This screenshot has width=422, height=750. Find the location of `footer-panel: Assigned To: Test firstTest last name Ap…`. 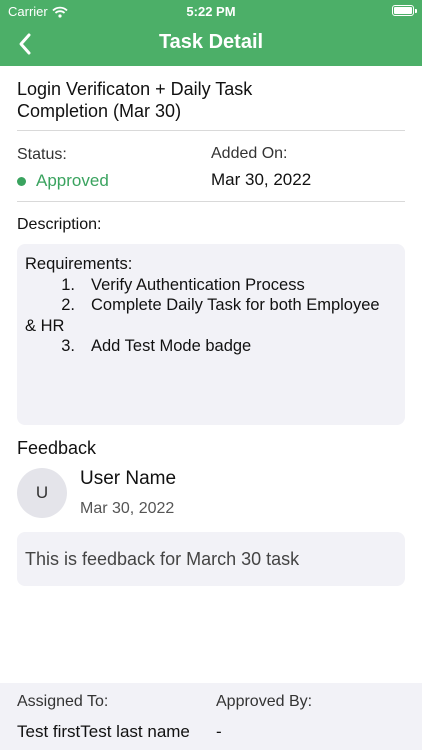

footer-panel: Assigned To: Test firstTest last name Ap… is located at coordinates (211, 716).